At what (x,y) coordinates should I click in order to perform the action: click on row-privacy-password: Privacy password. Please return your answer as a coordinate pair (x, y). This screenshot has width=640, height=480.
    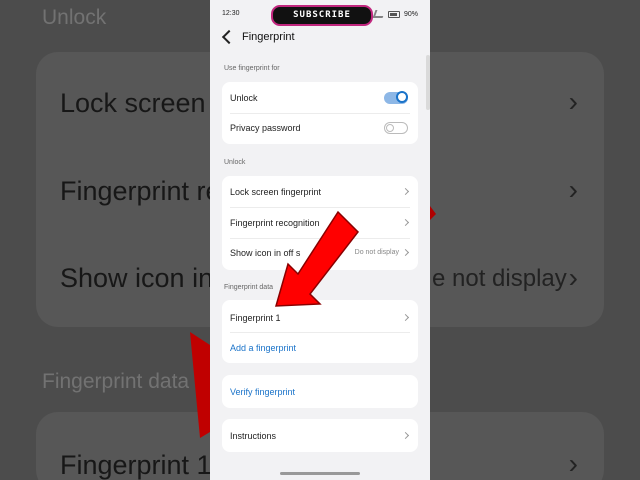
    Looking at the image, I should click on (320, 128).